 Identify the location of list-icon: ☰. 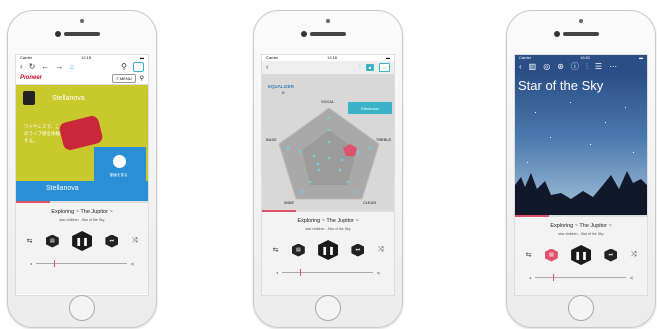
(598, 66).